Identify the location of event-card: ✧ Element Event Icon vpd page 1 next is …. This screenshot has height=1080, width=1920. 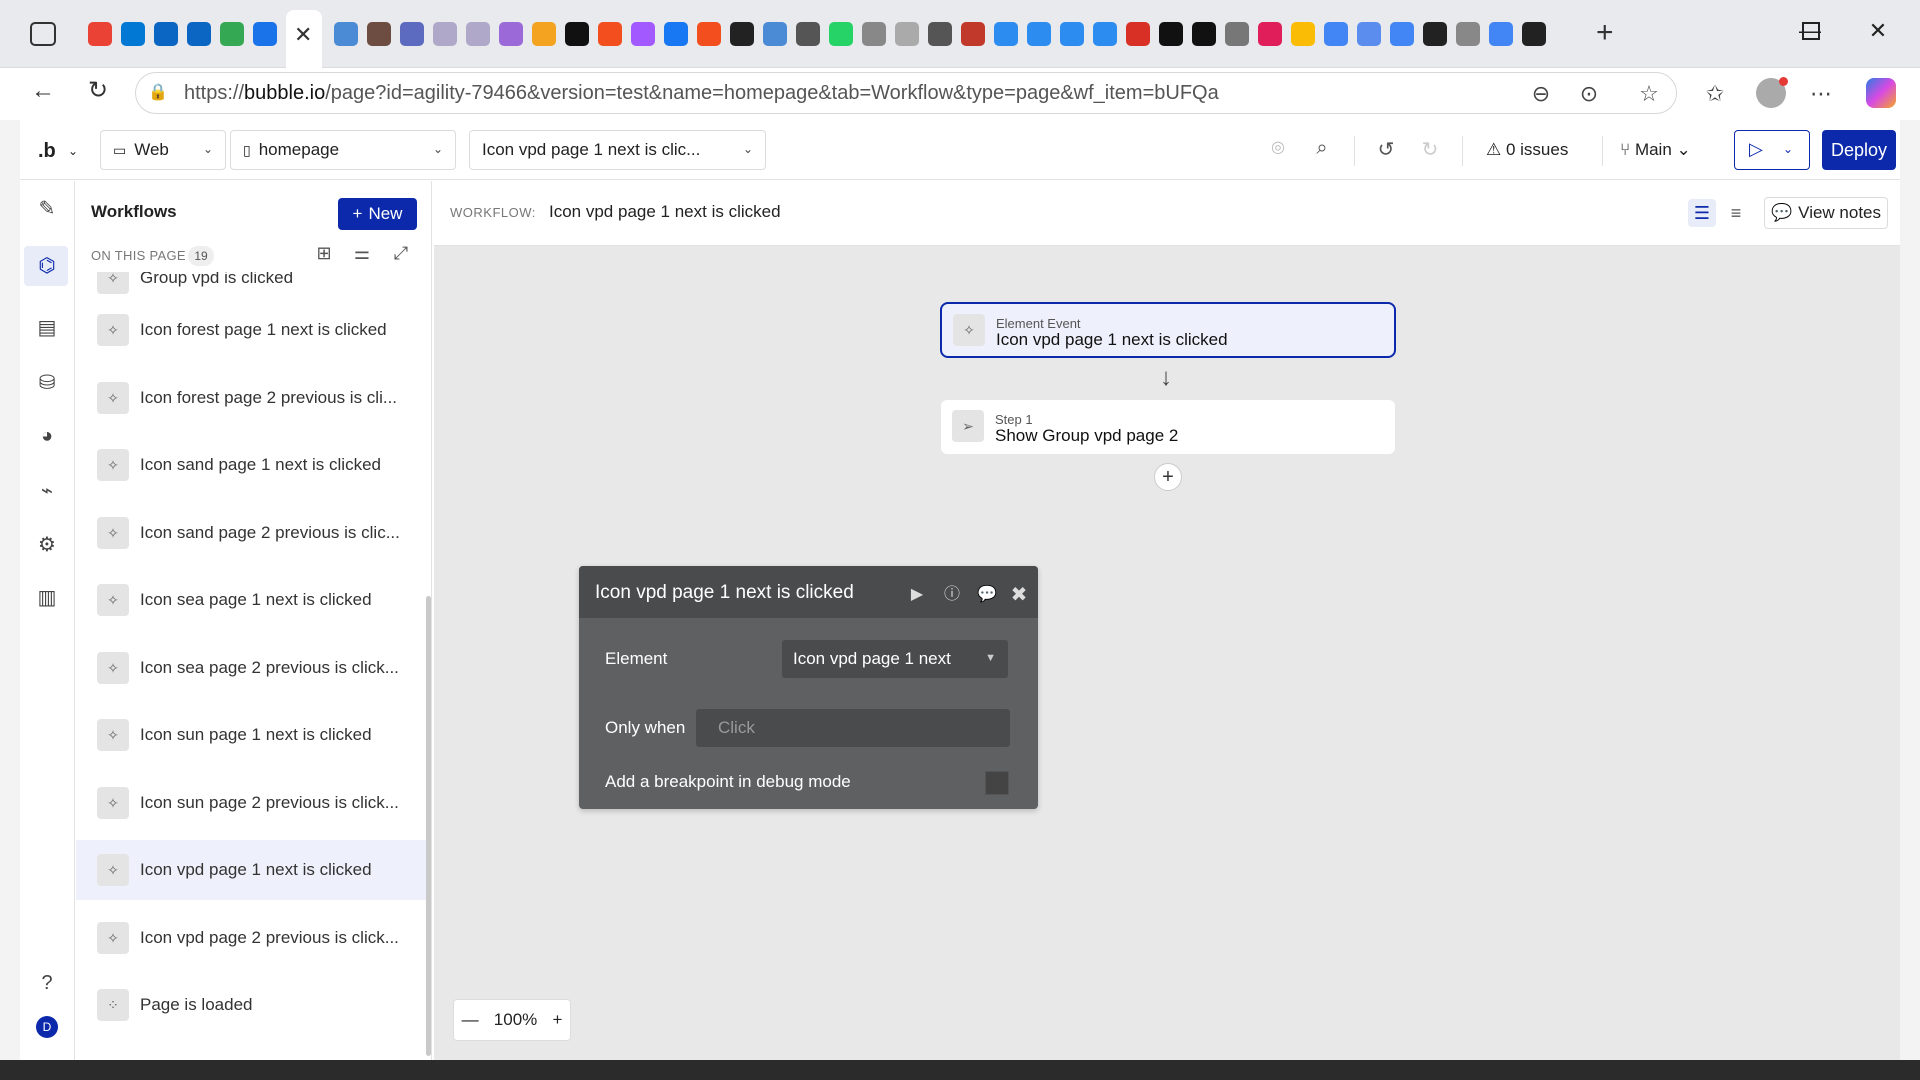
(1168, 330).